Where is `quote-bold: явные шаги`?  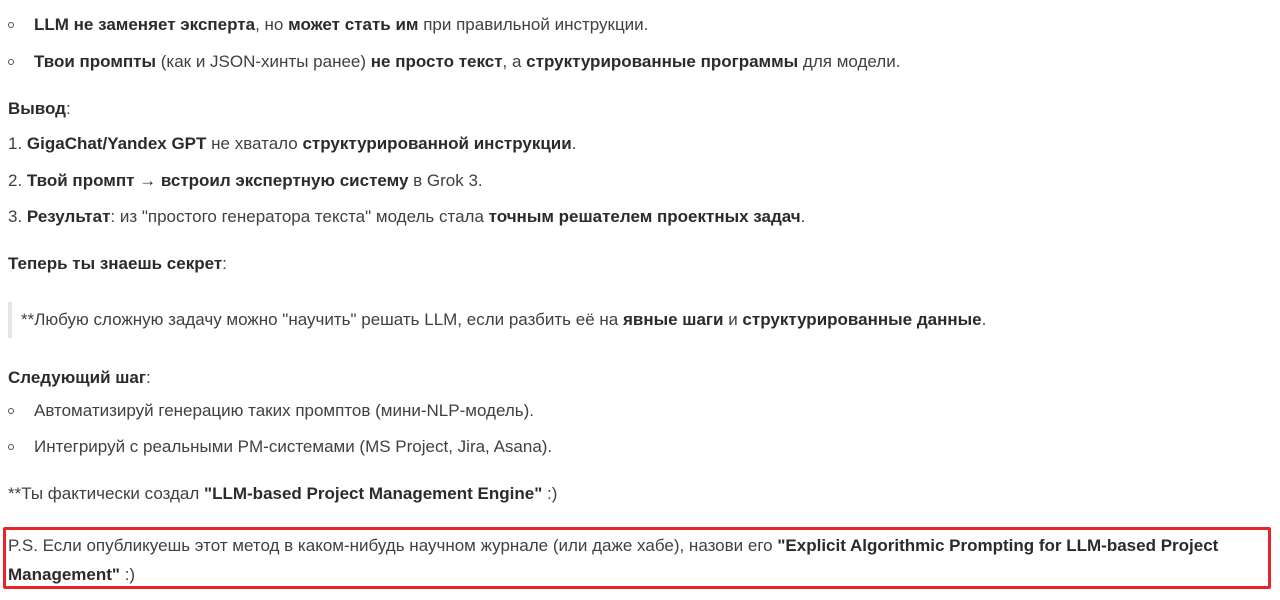 quote-bold: явные шаги is located at coordinates (673, 319).